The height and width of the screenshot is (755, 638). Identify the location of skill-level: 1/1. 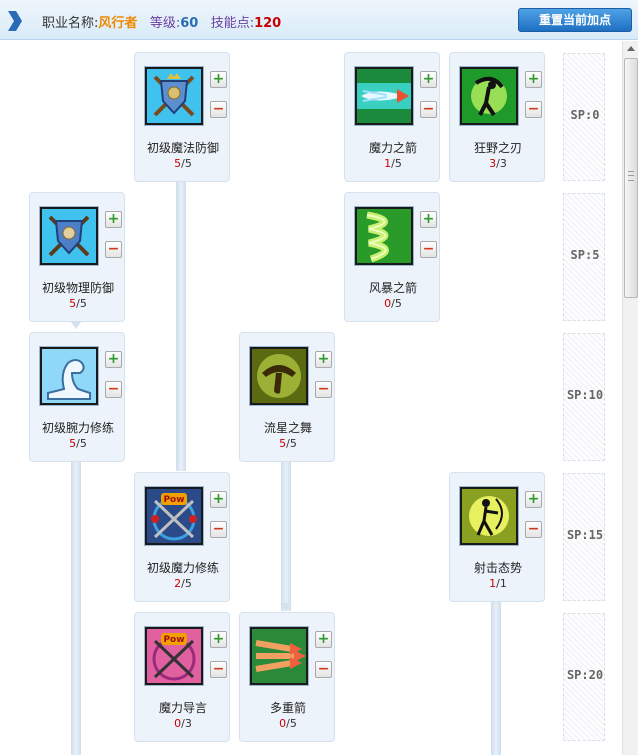
(498, 583).